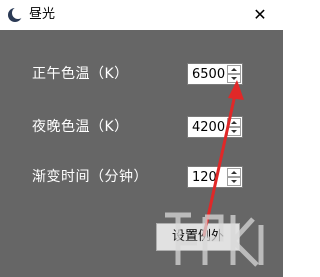 This screenshot has height=277, width=320. Describe the element at coordinates (80, 74) in the screenshot. I see `noon-temp-label: 正午色温（K）` at that location.